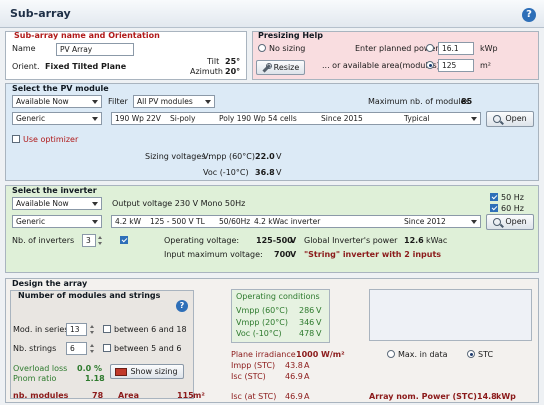  I want to click on no-sizing-radio, so click(262, 48).